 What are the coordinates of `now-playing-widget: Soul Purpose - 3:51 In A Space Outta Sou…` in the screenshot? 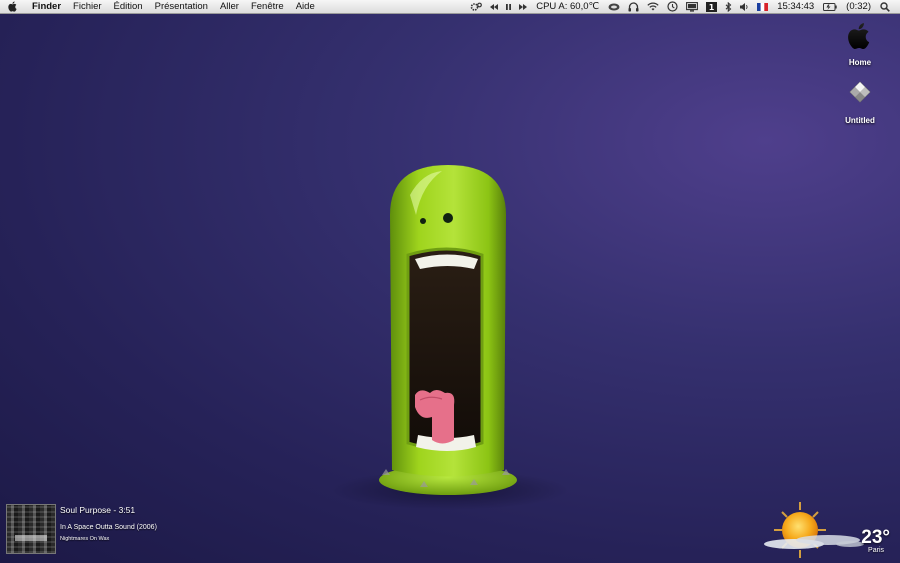 It's located at (81, 529).